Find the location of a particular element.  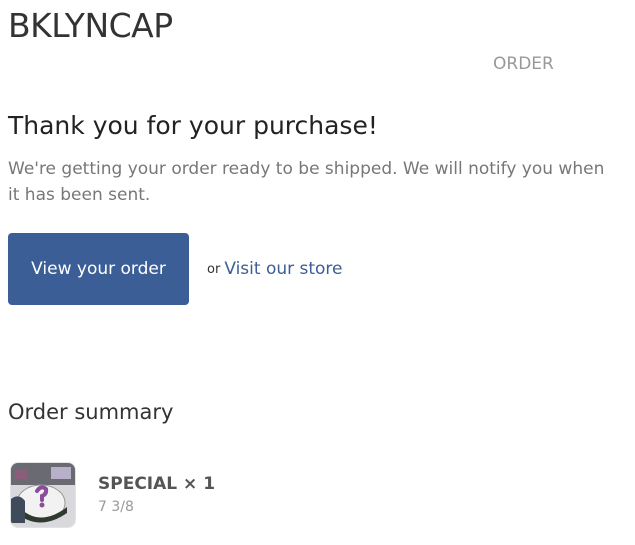

confirmation-title: Thank you for your purchase! is located at coordinates (193, 125).